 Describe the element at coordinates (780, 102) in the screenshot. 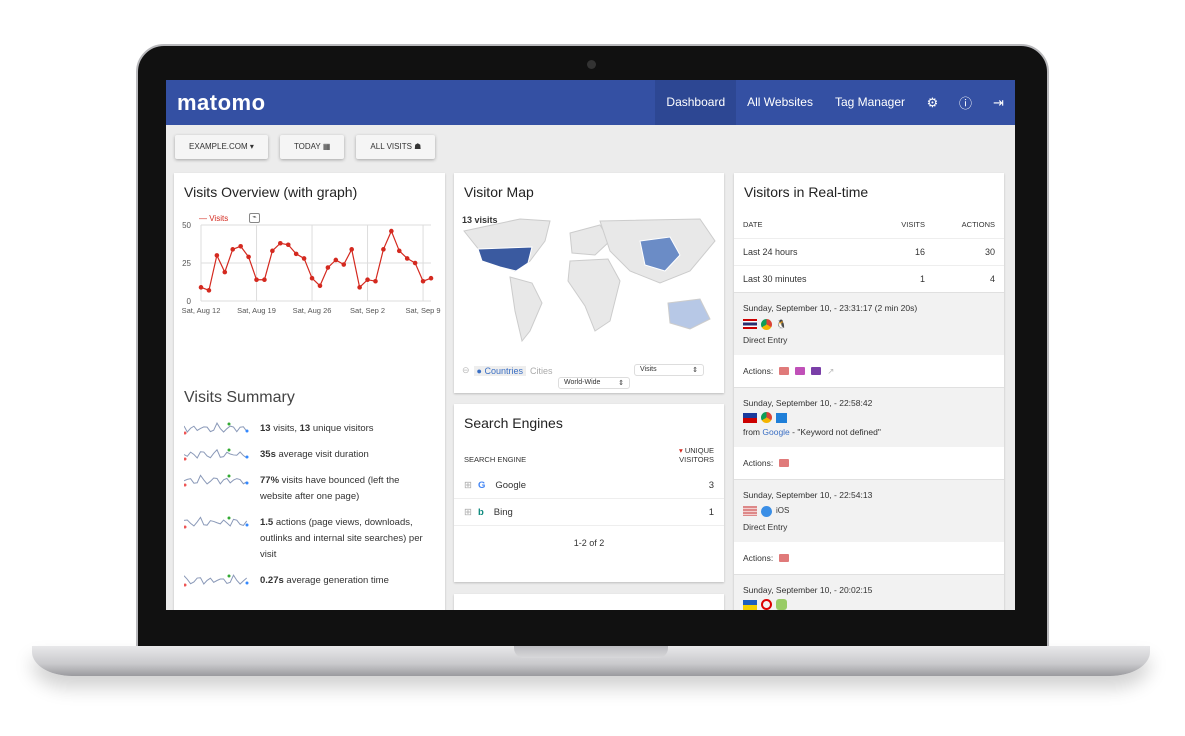

I see `nav-all-websites: All Websites` at that location.